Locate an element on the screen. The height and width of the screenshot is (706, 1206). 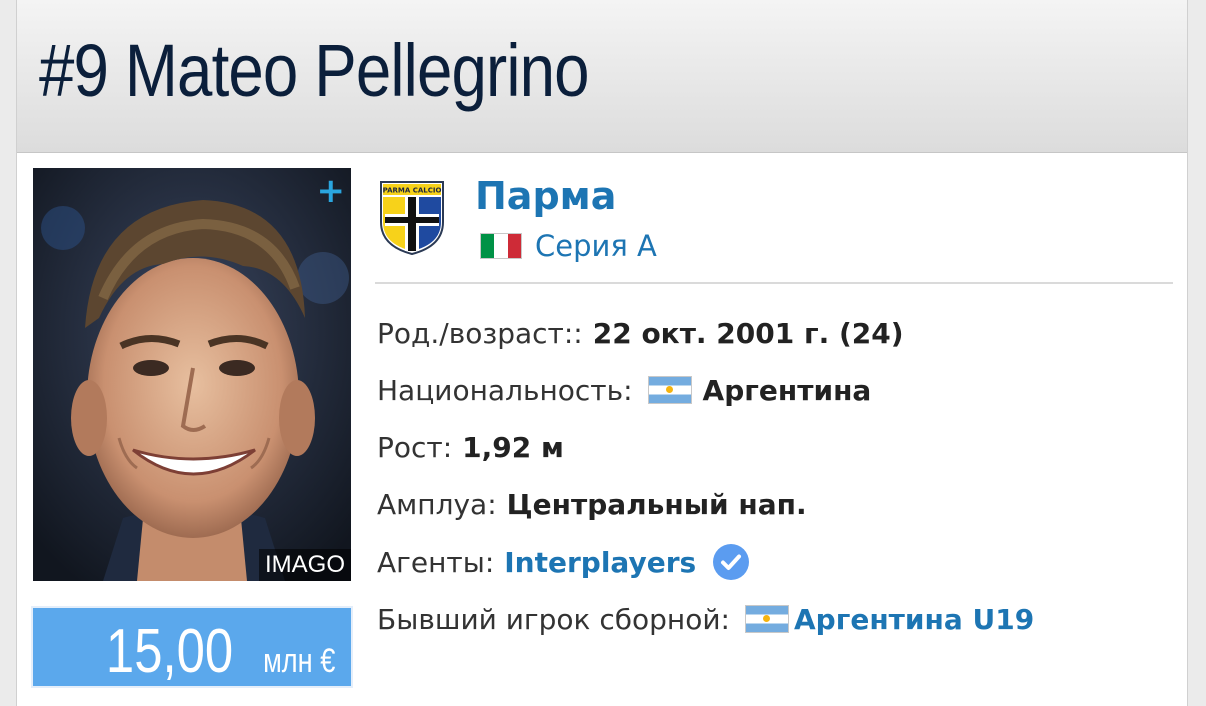
height-row: Рост: 1,92 м is located at coordinates (470, 447).